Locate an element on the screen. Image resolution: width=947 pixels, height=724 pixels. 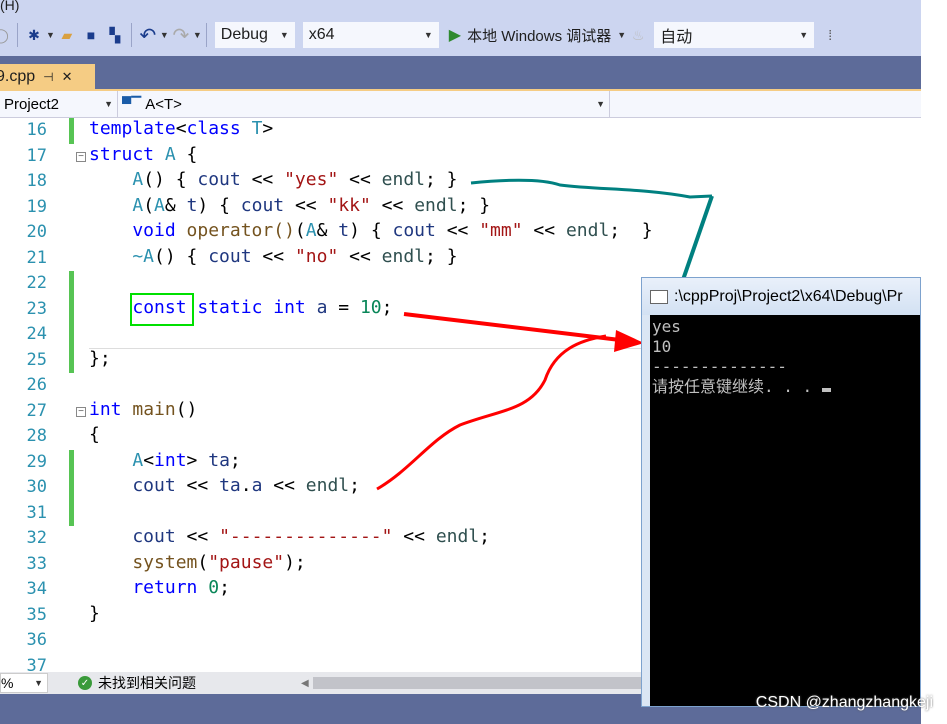
code-line: template<class T> is located at coordinates (181, 128).